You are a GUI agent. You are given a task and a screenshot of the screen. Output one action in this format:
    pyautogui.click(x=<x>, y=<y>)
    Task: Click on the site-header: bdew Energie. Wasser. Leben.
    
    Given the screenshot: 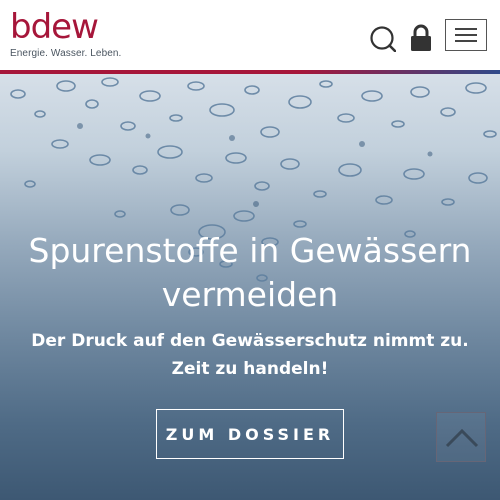 What is the action you would take?
    pyautogui.click(x=250, y=35)
    